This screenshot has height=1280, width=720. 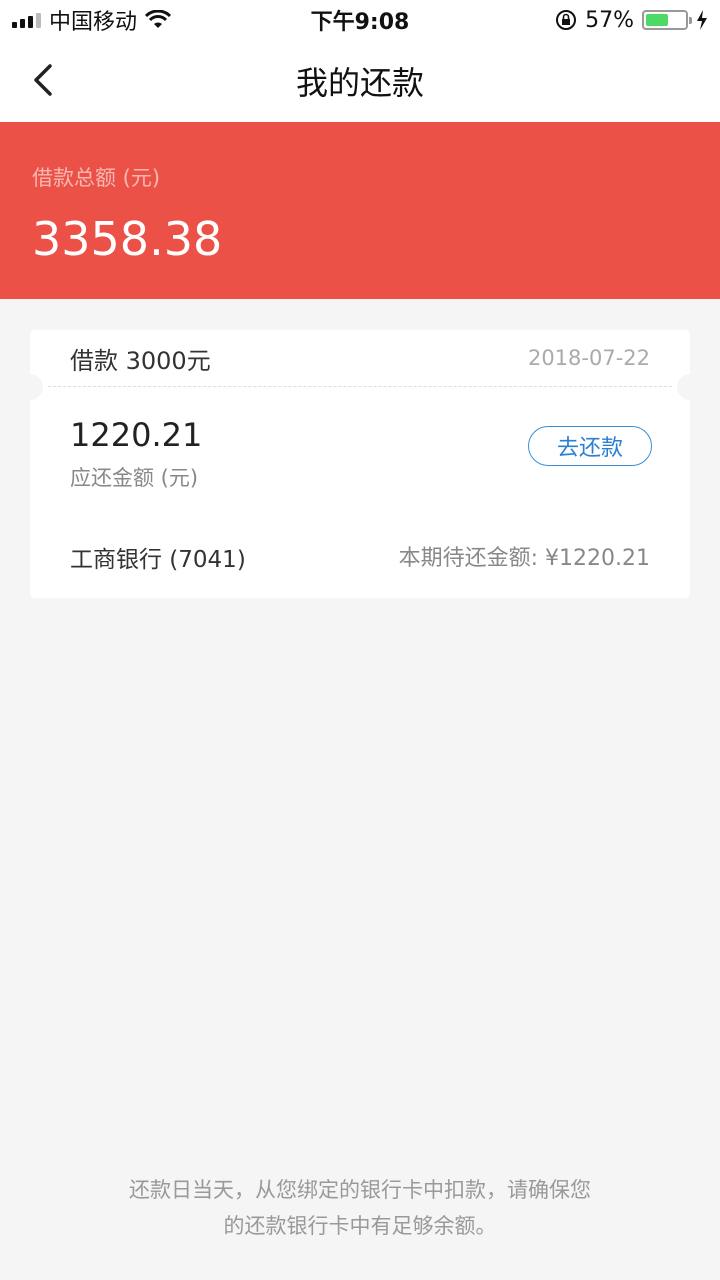 I want to click on notice-line-1: 还款日当天，从您绑定的银行卡中扣款，请确保您, so click(x=360, y=1190).